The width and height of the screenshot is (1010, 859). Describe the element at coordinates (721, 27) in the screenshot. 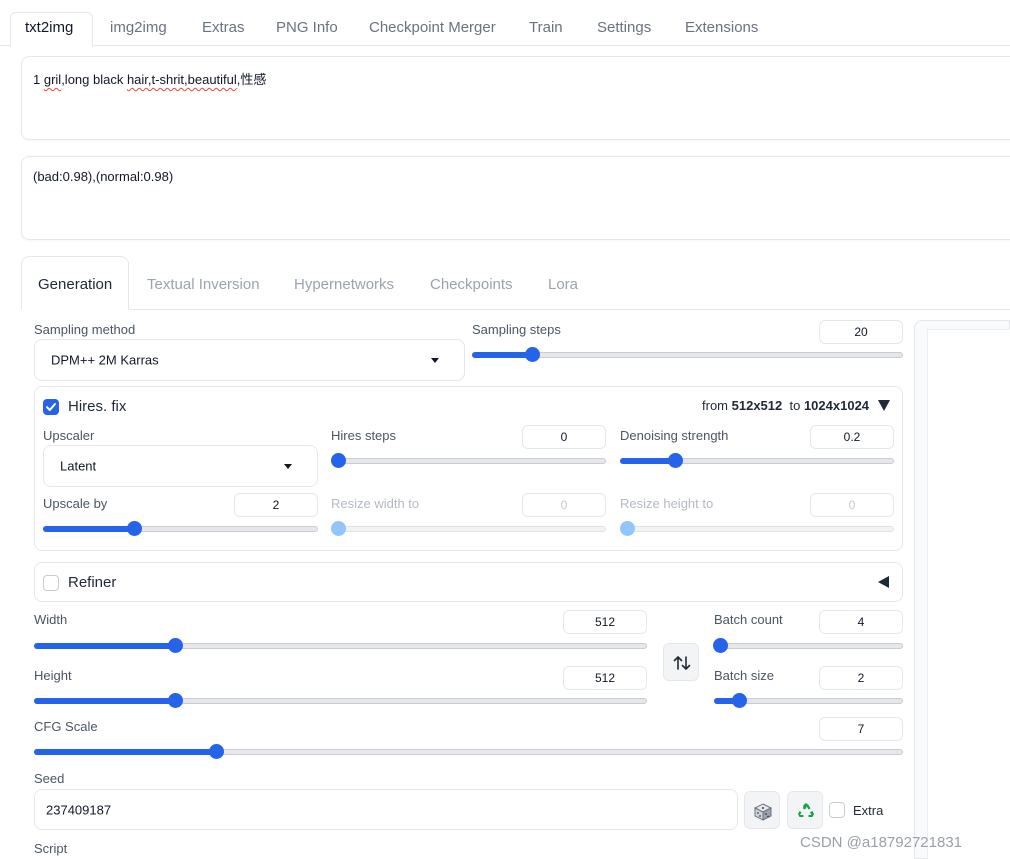

I see `tab-extensions: Extensions` at that location.